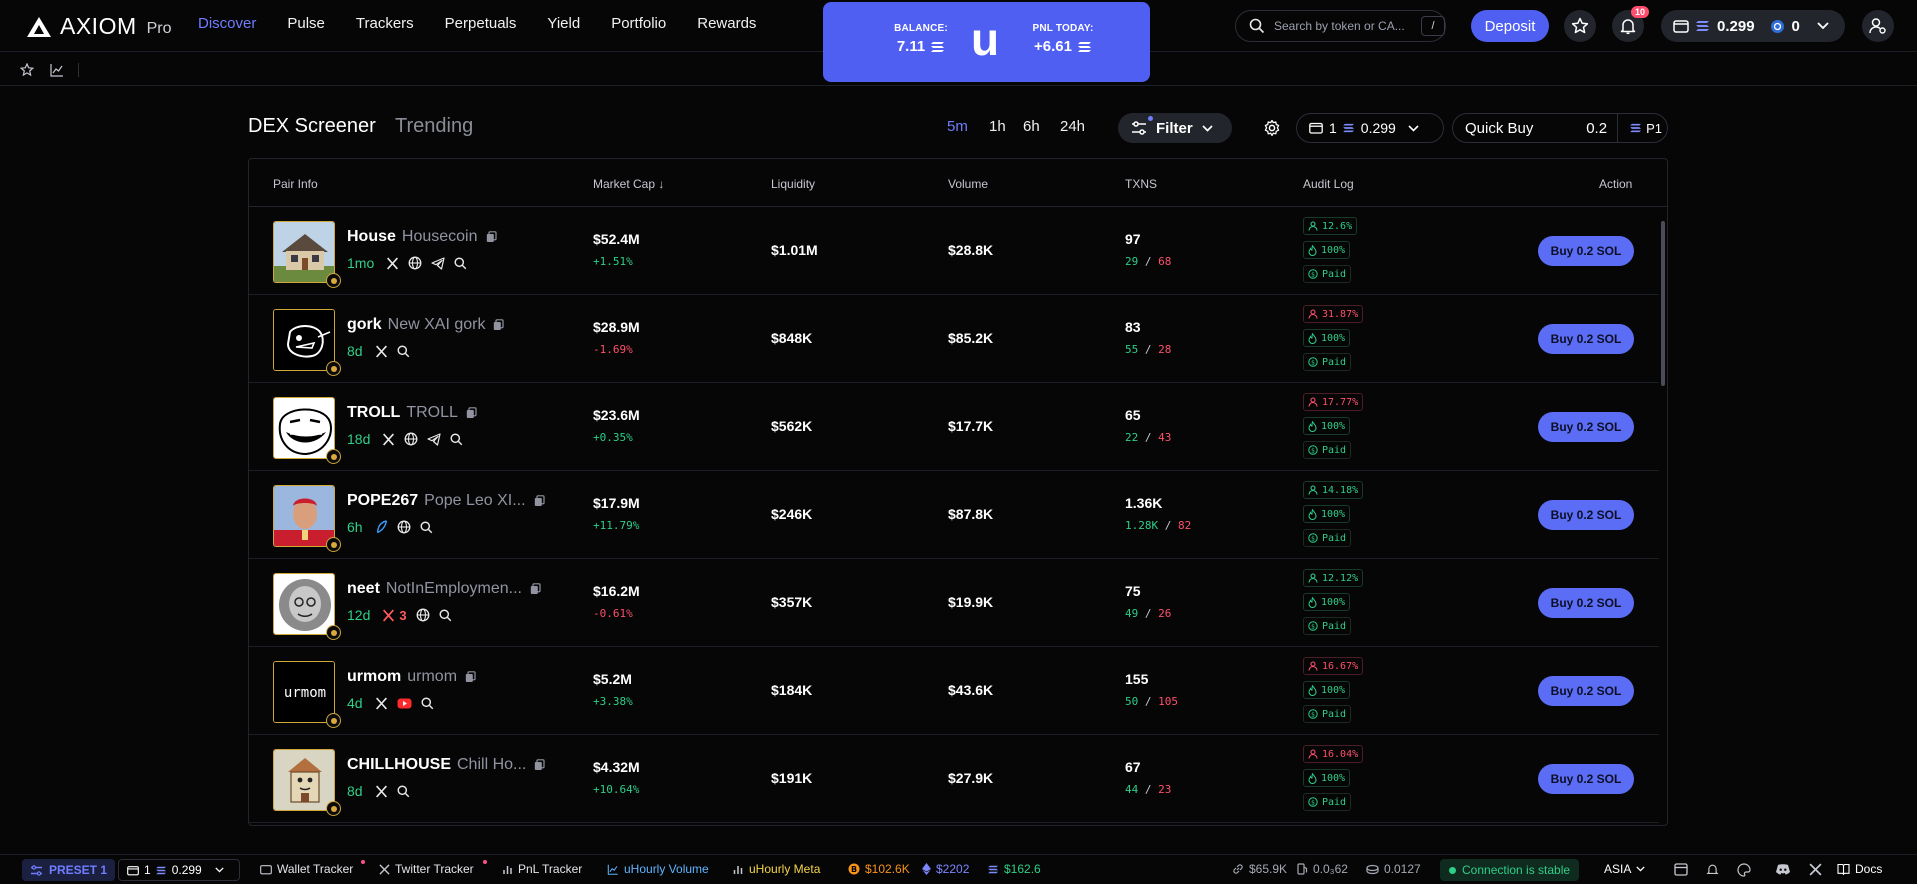 The width and height of the screenshot is (1917, 884). I want to click on timeframe-6h: 6h, so click(1031, 126).